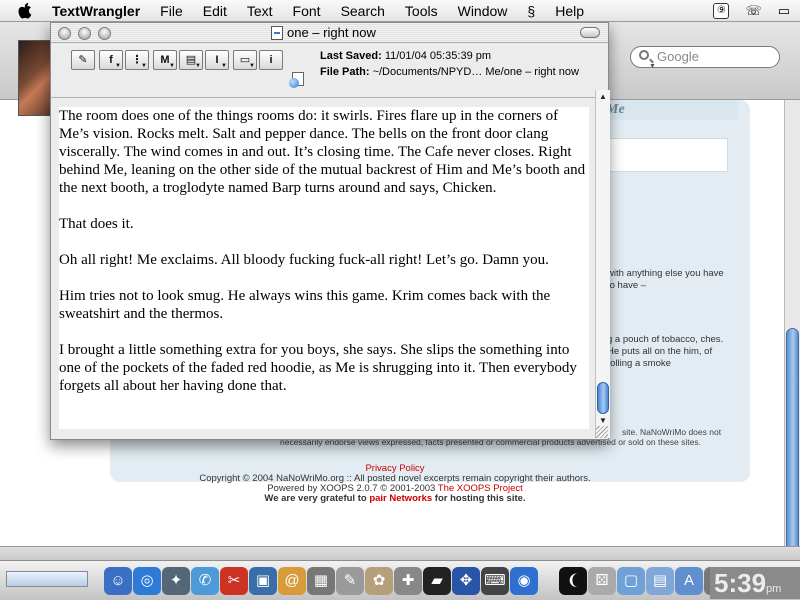 The width and height of the screenshot is (800, 600). I want to click on keyboard-icon: ⌨, so click(495, 581).